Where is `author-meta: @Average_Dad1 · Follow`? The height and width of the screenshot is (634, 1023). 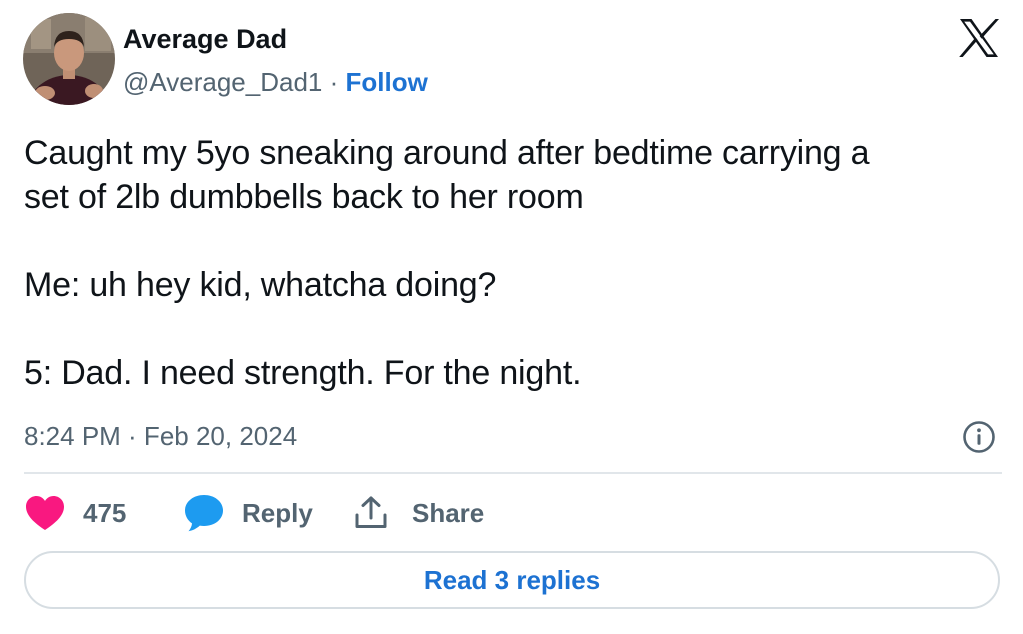 author-meta: @Average_Dad1 · Follow is located at coordinates (275, 82).